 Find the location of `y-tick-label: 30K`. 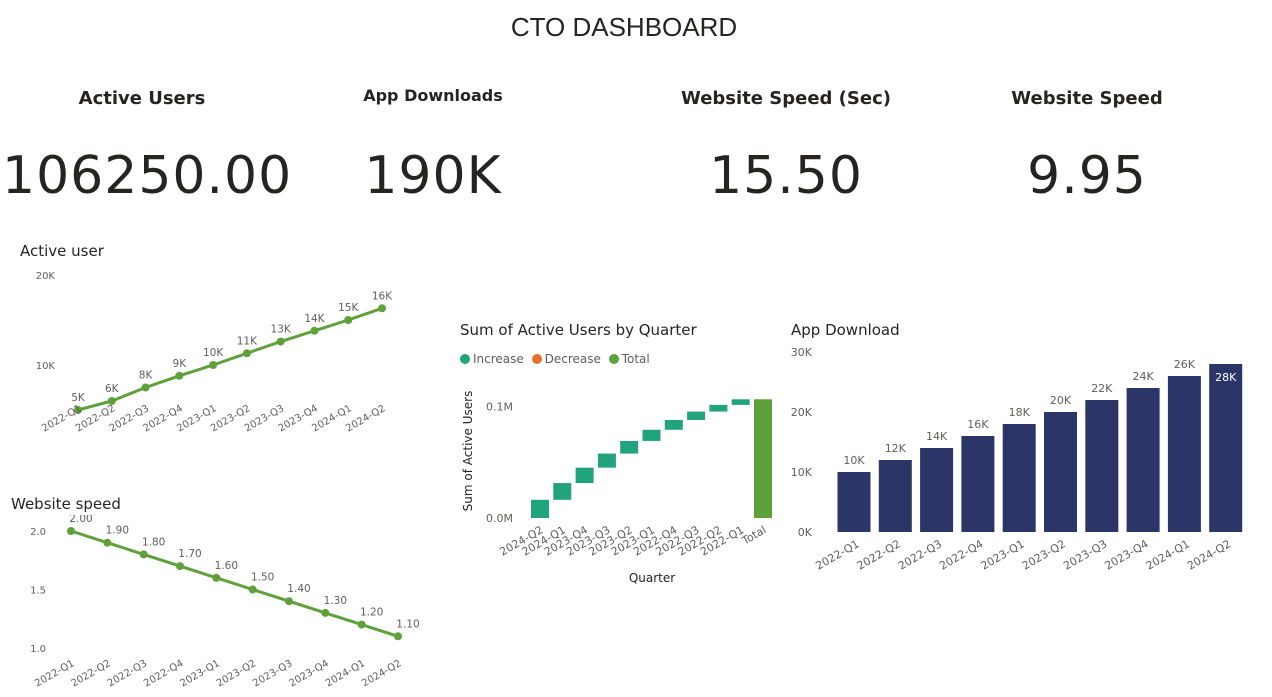

y-tick-label: 30K is located at coordinates (802, 352).